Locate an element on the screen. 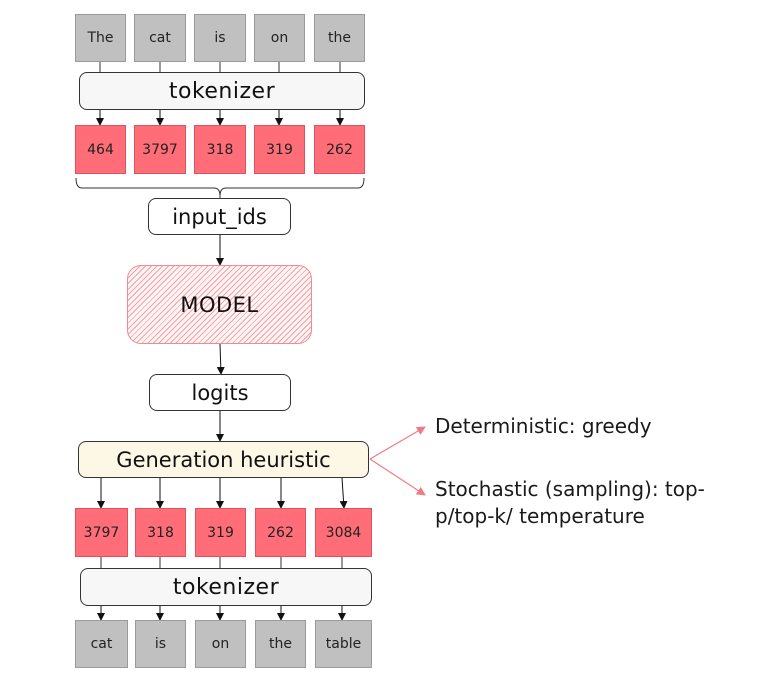  input-token: the is located at coordinates (339, 38).